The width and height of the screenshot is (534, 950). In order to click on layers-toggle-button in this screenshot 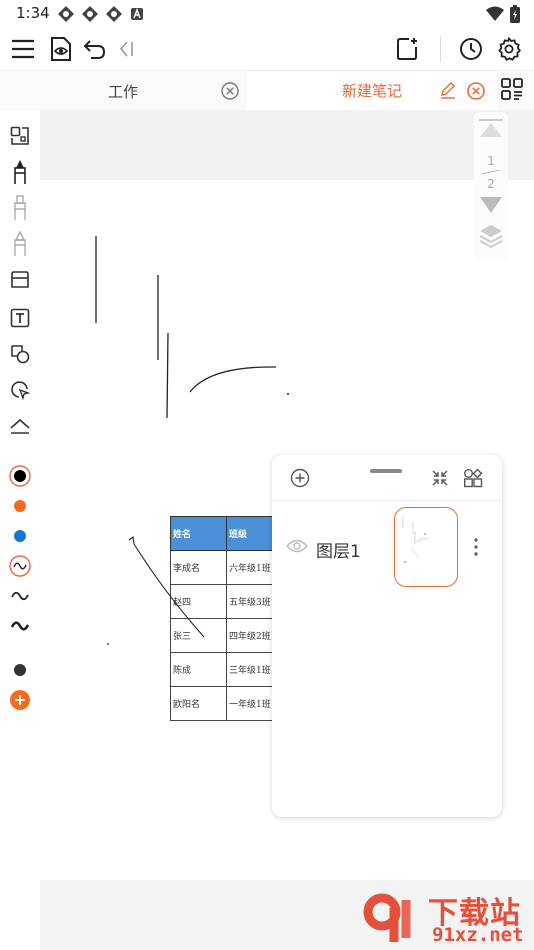, I will do `click(491, 236)`.